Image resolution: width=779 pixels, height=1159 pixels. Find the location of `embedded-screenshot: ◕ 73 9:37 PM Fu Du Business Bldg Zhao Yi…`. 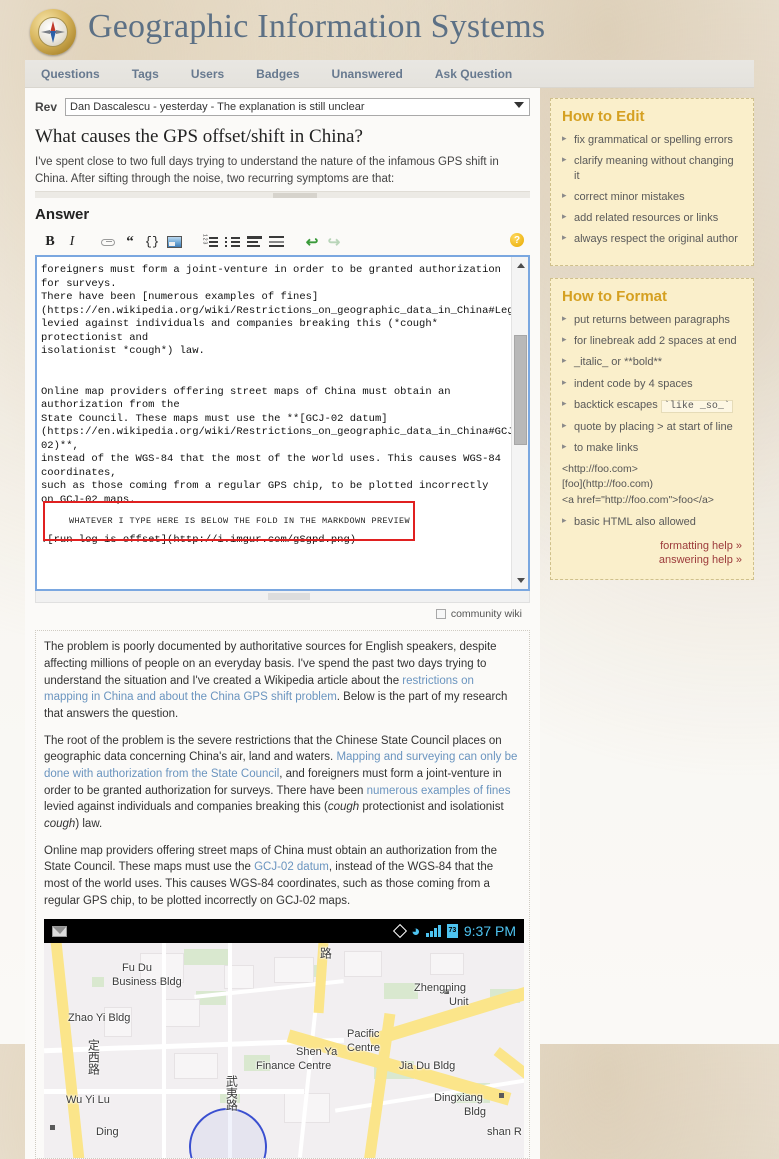

embedded-screenshot: ◕ 73 9:37 PM Fu Du Business Bldg Zhao Yi… is located at coordinates (284, 1039).